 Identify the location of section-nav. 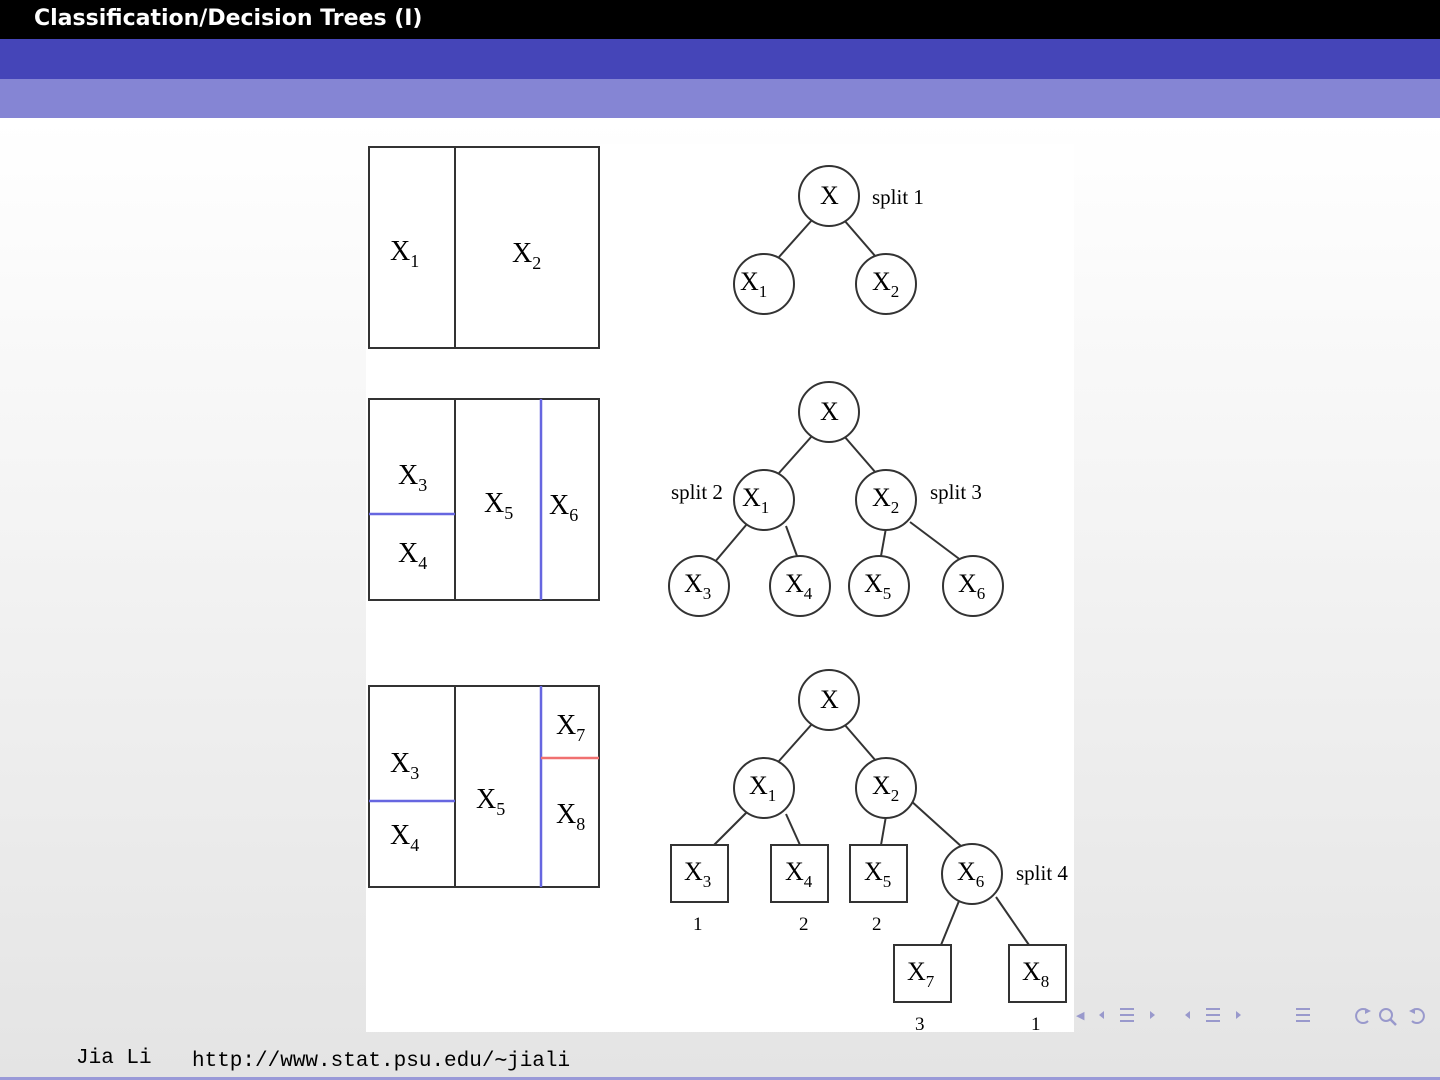
(1130, 1017).